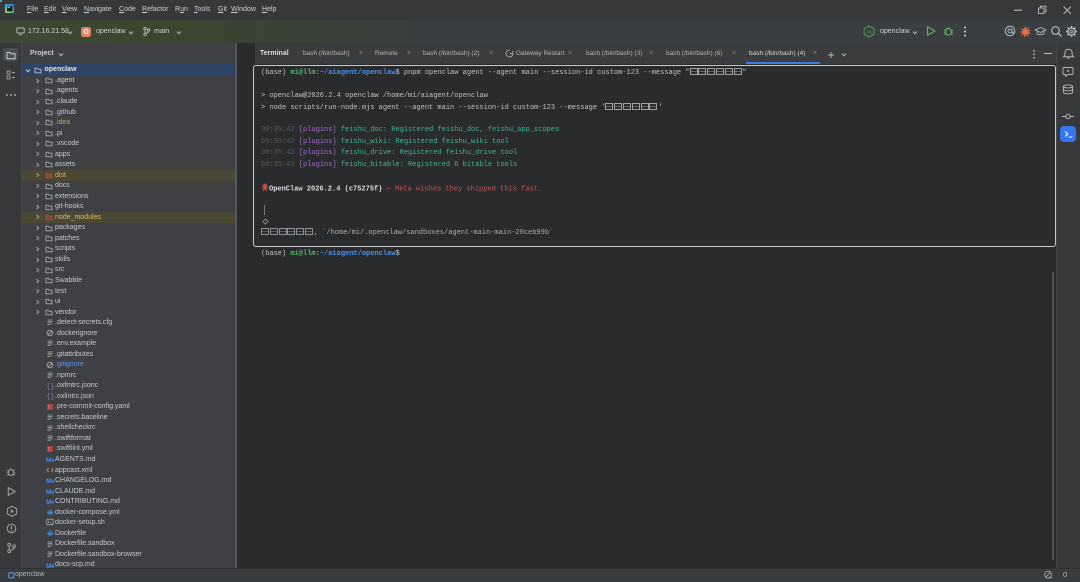 Image resolution: width=1080 pixels, height=582 pixels. What do you see at coordinates (868, 32) in the screenshot?
I see `svg-text: JS` at bounding box center [868, 32].